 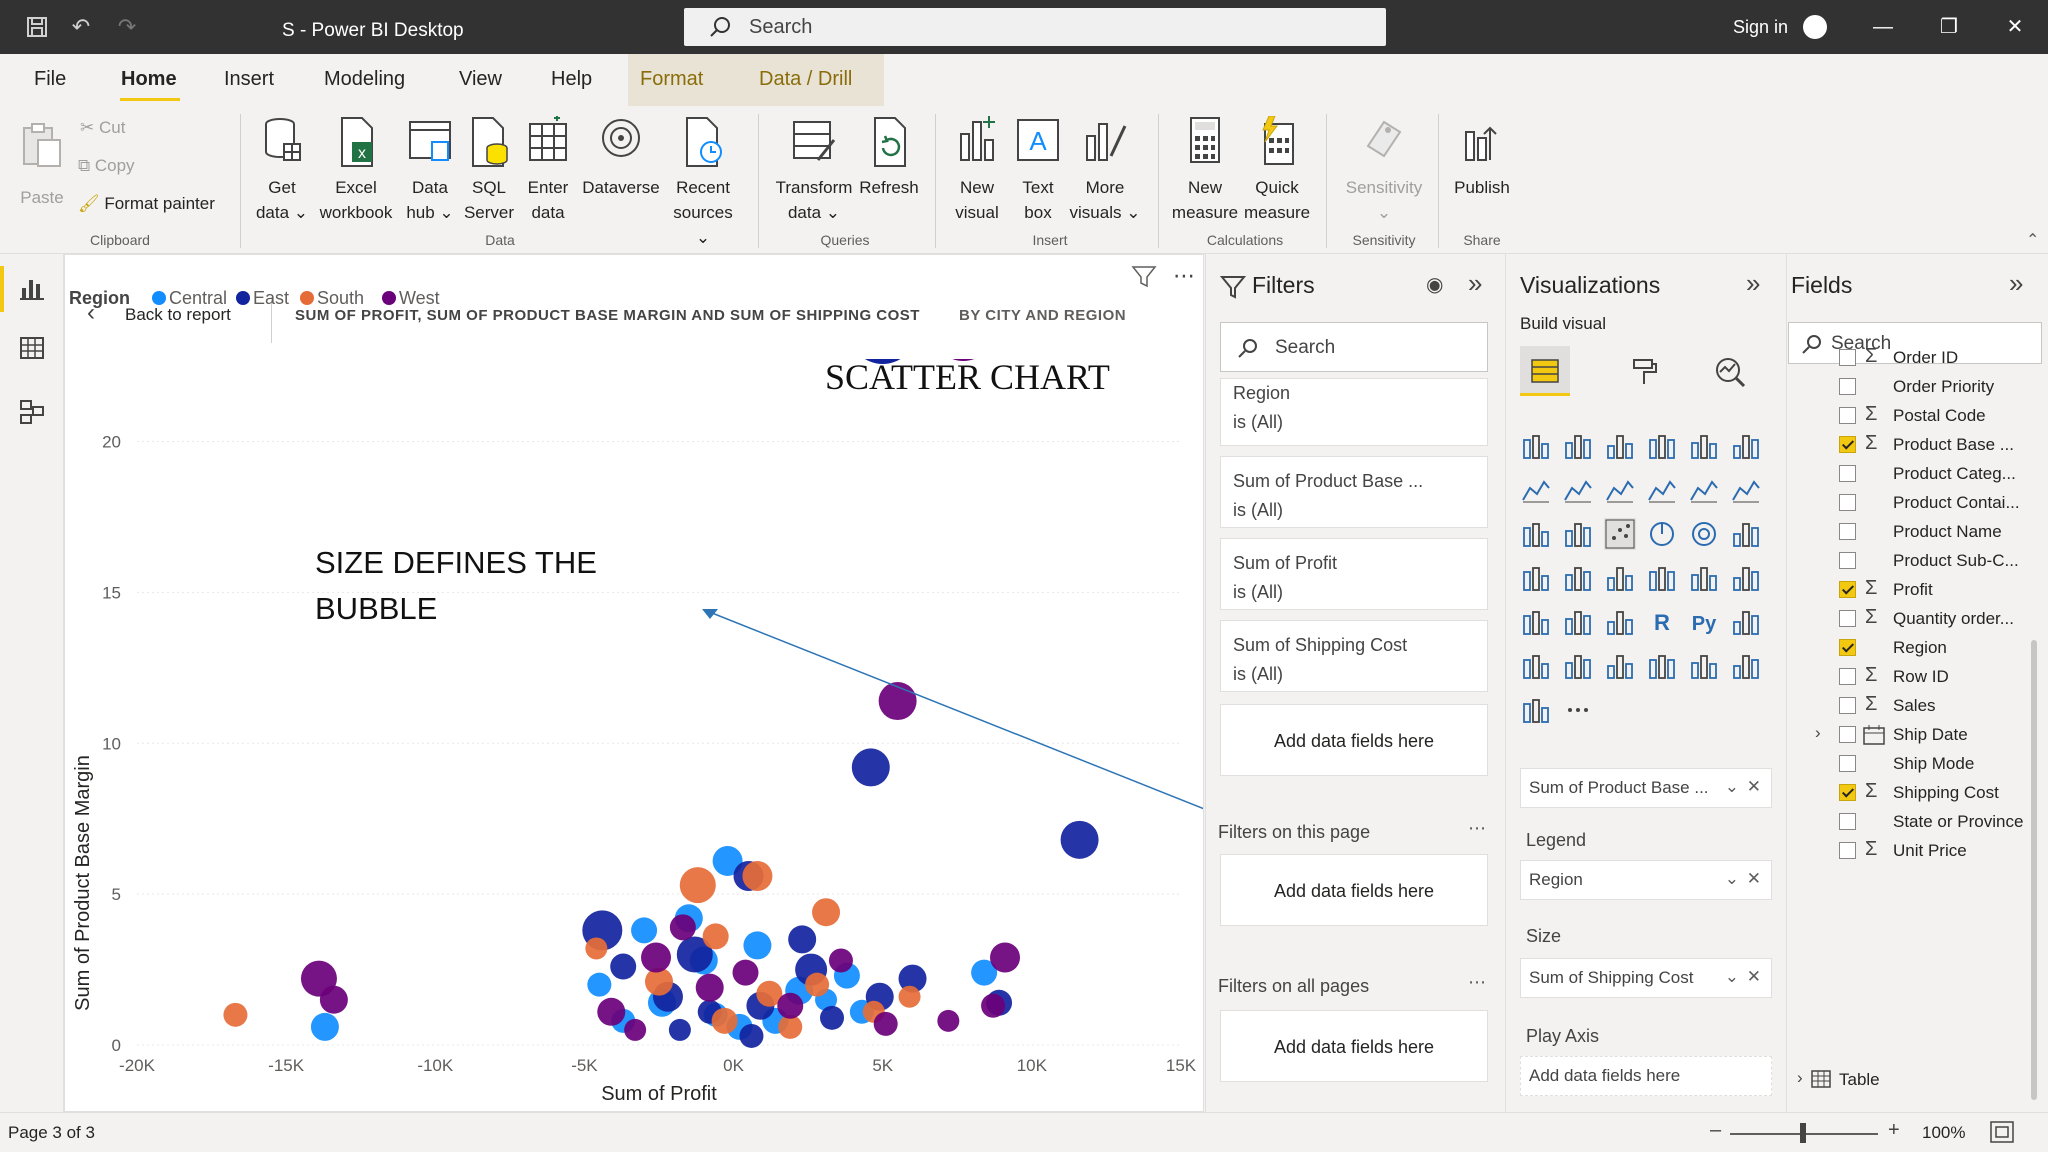 I want to click on get-data-button: Get data ⌄, so click(x=282, y=170).